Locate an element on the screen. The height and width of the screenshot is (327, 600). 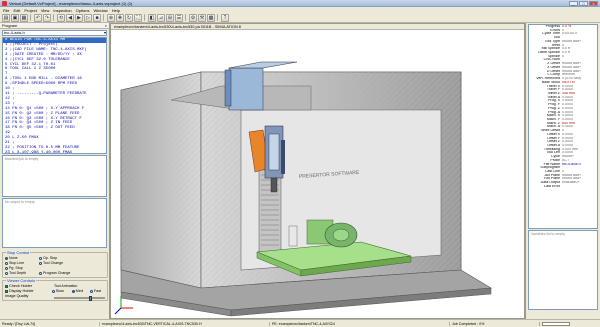
stop-option-program-change: Program Change is located at coordinates (56, 273).